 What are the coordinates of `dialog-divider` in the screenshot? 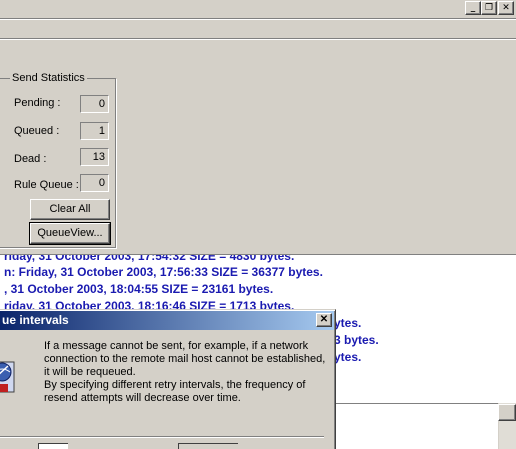 It's located at (162, 437).